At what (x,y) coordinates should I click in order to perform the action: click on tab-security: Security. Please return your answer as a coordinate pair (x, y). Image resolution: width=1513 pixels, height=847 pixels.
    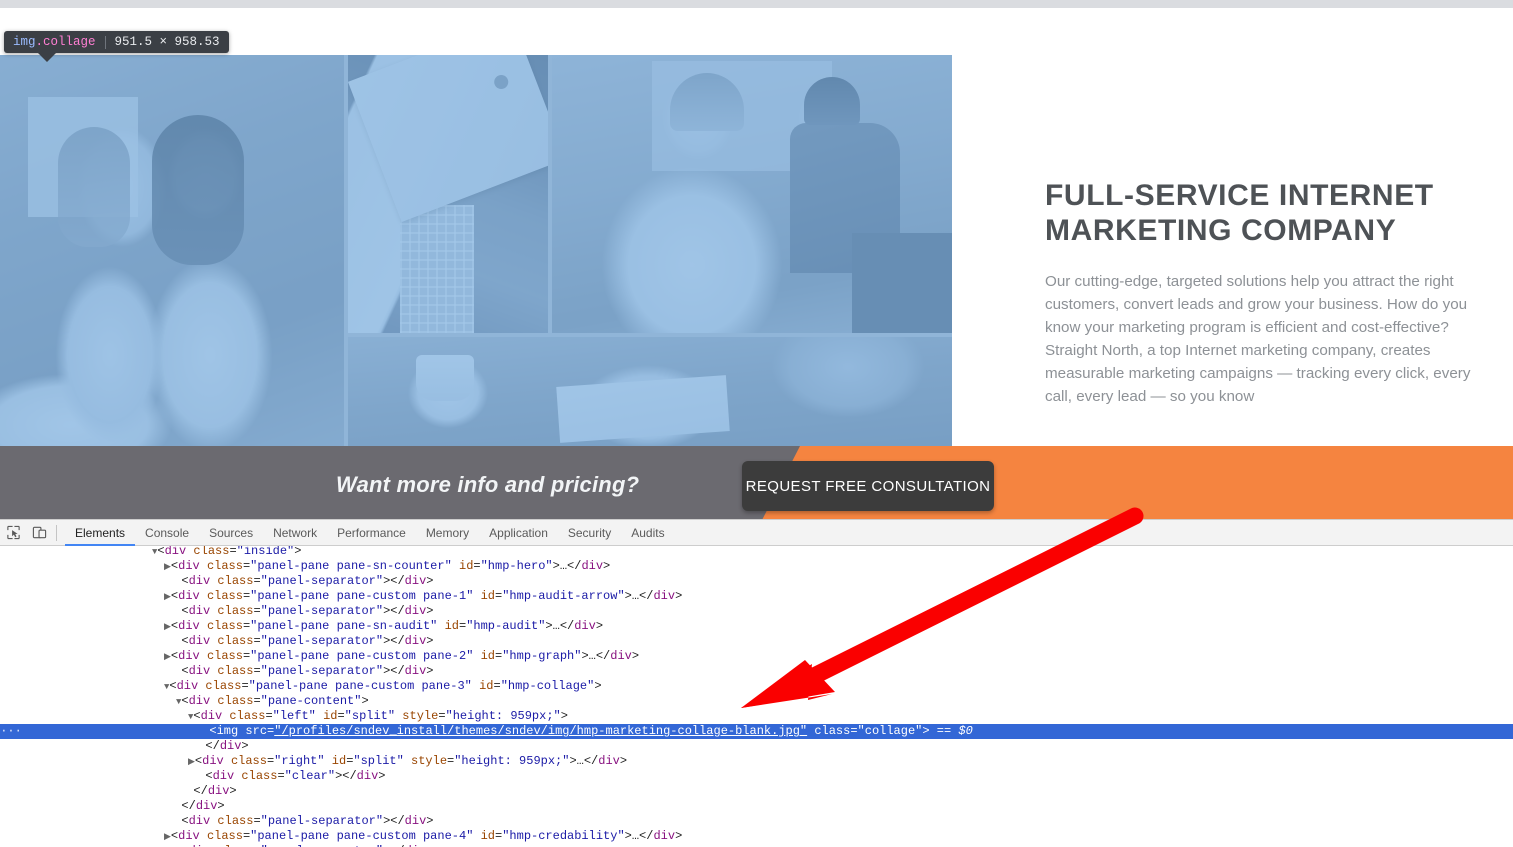
    Looking at the image, I should click on (589, 533).